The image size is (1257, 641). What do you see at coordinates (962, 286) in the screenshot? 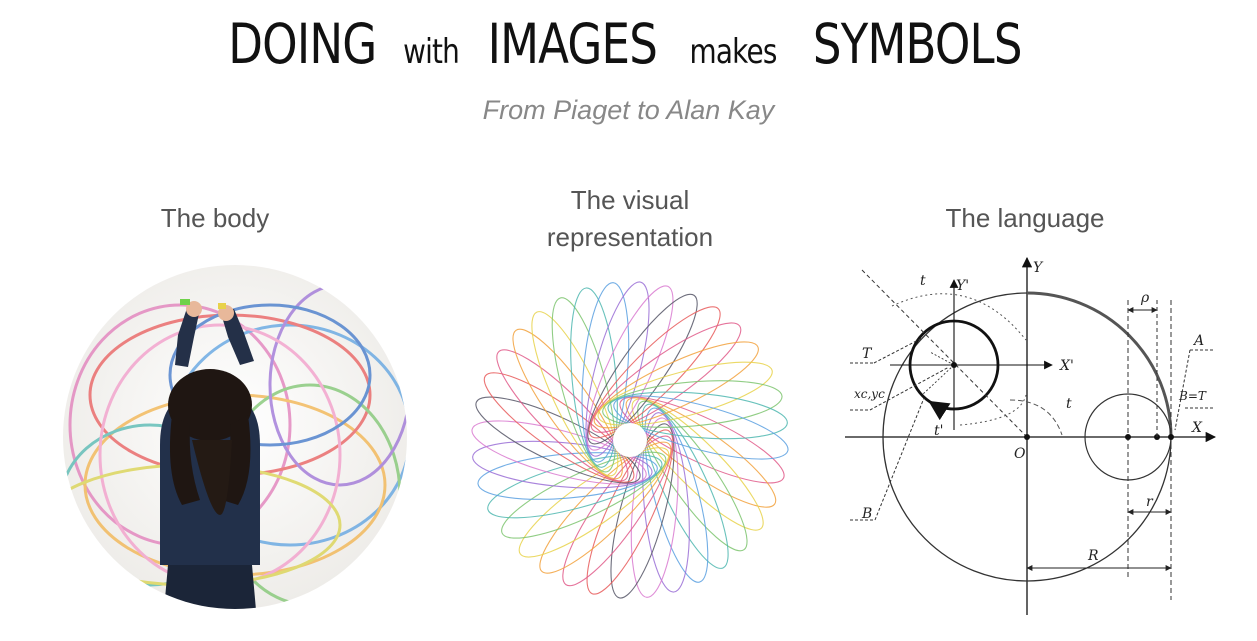
I see `label-y-prime: Y'` at bounding box center [962, 286].